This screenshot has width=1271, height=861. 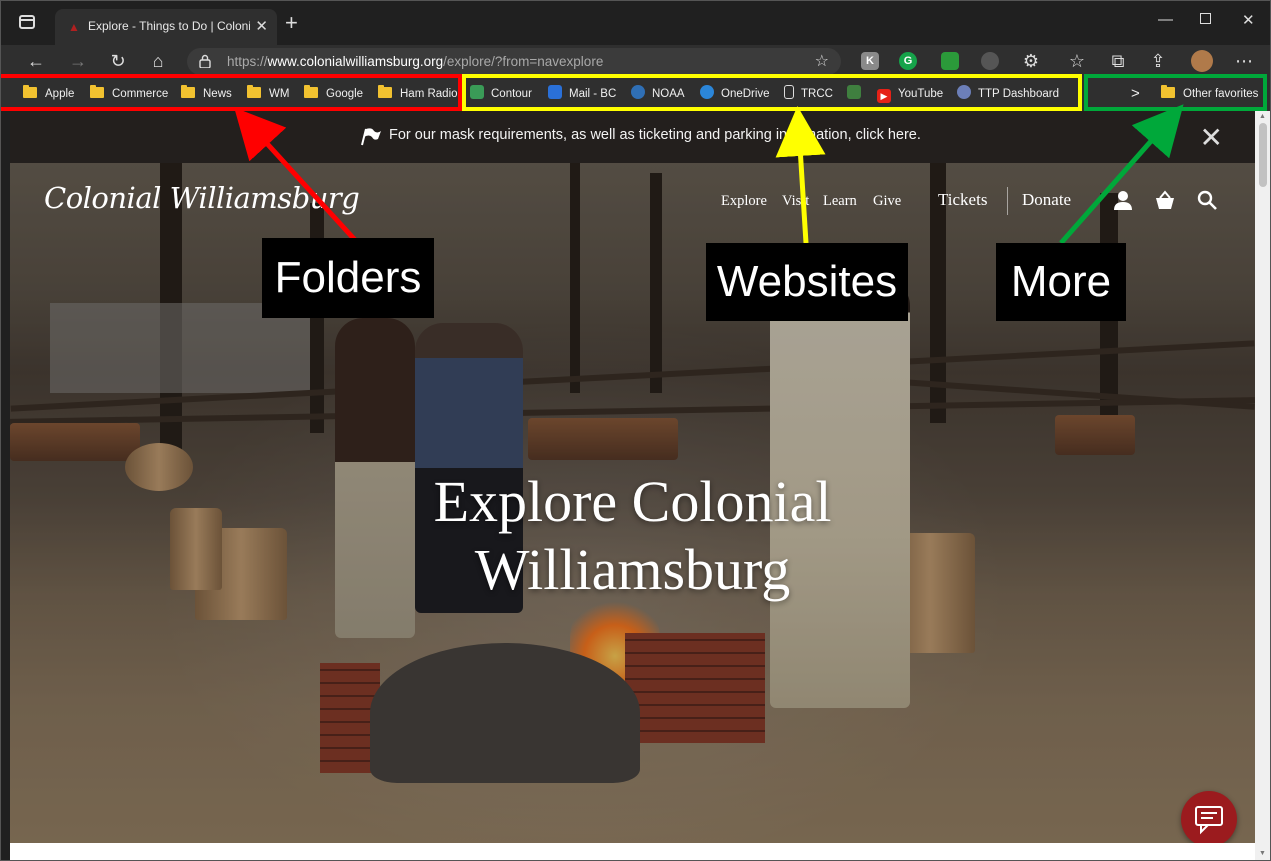 What do you see at coordinates (1262, 116) in the screenshot?
I see `scroll-up-icon: ▲` at bounding box center [1262, 116].